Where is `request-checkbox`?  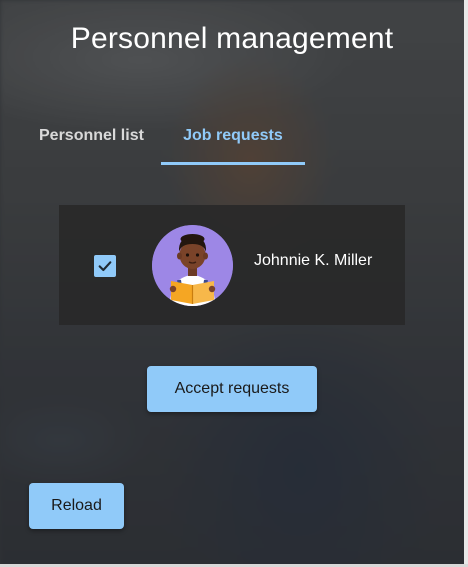 request-checkbox is located at coordinates (105, 266).